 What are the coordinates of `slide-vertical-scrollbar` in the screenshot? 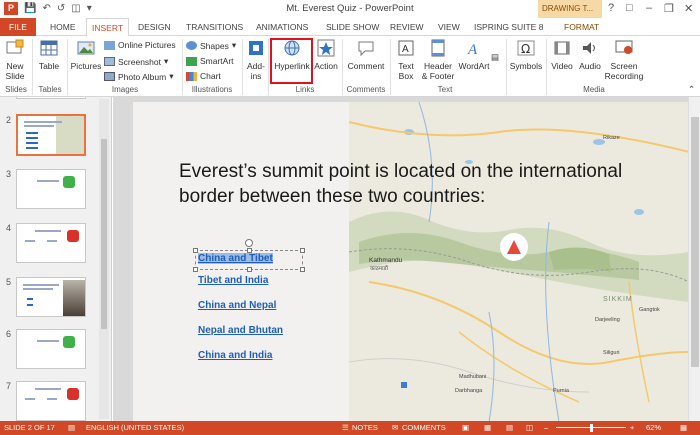 It's located at (694, 259).